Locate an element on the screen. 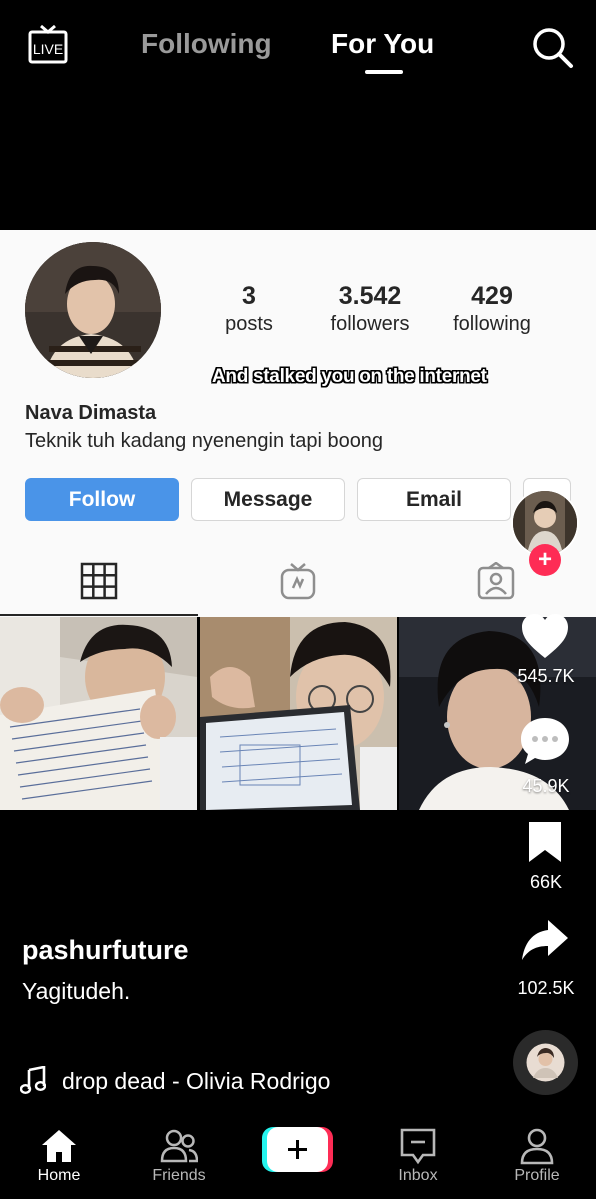  stat-followers: 3.542 followers is located at coordinates (370, 309).